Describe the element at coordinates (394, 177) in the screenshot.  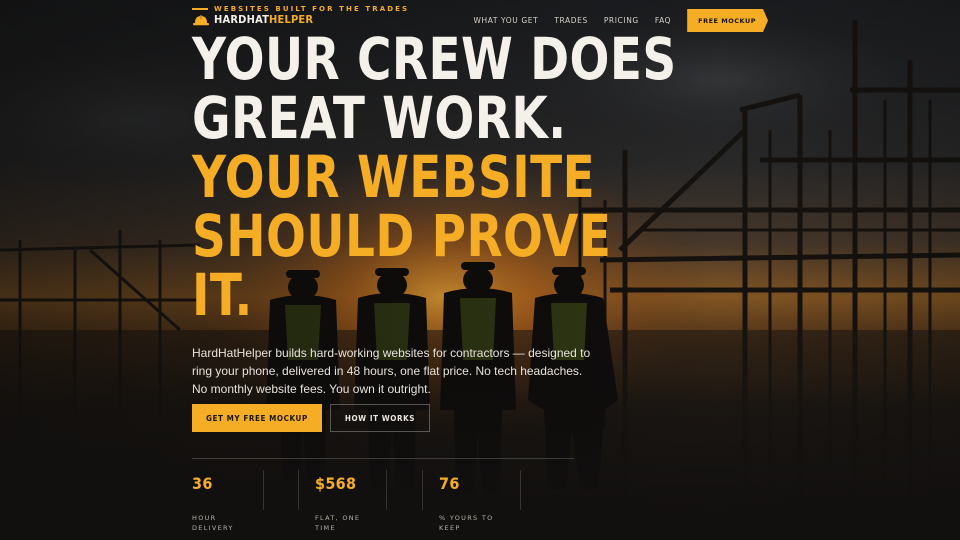
I see `headline-accent-line-1: YOUR WEBSITE` at that location.